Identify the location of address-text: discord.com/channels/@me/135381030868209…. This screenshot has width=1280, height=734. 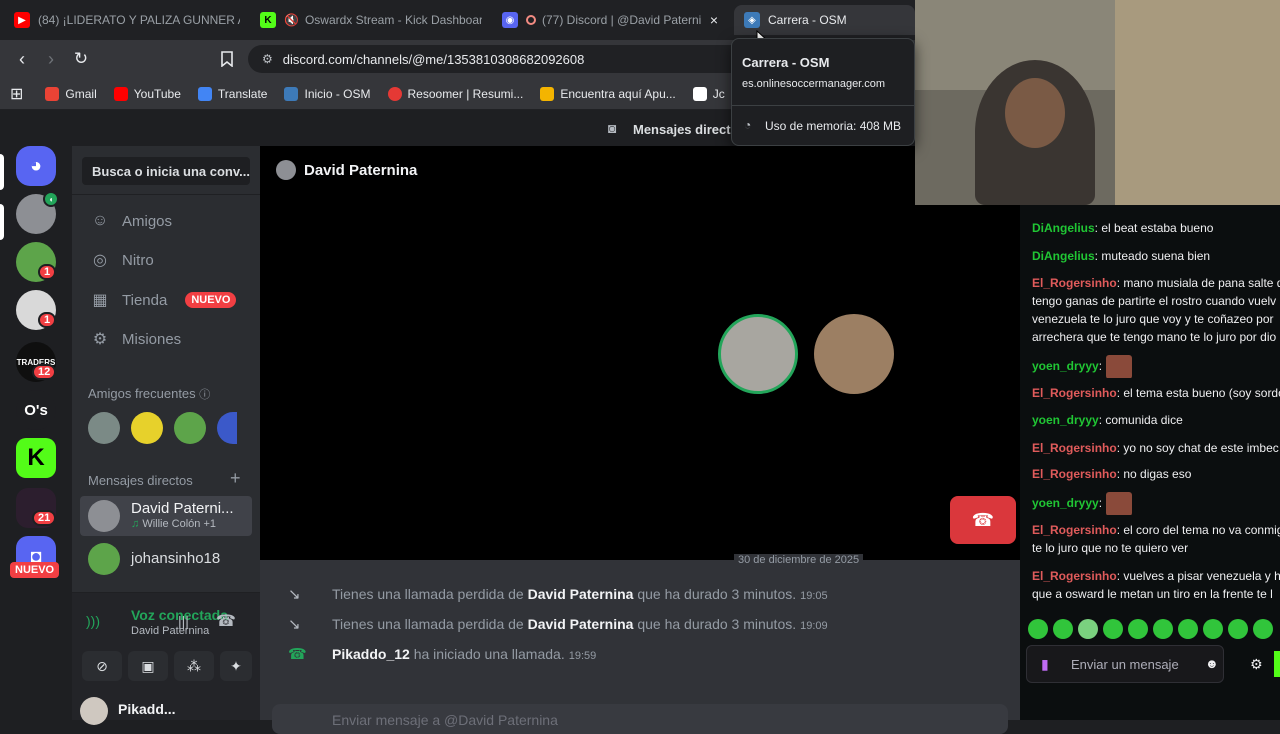
(433, 59).